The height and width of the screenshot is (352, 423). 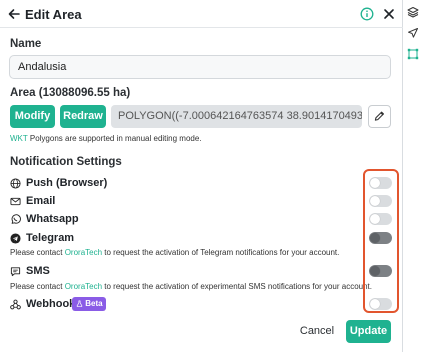 I want to click on edit-polygon-button, so click(x=379, y=116).